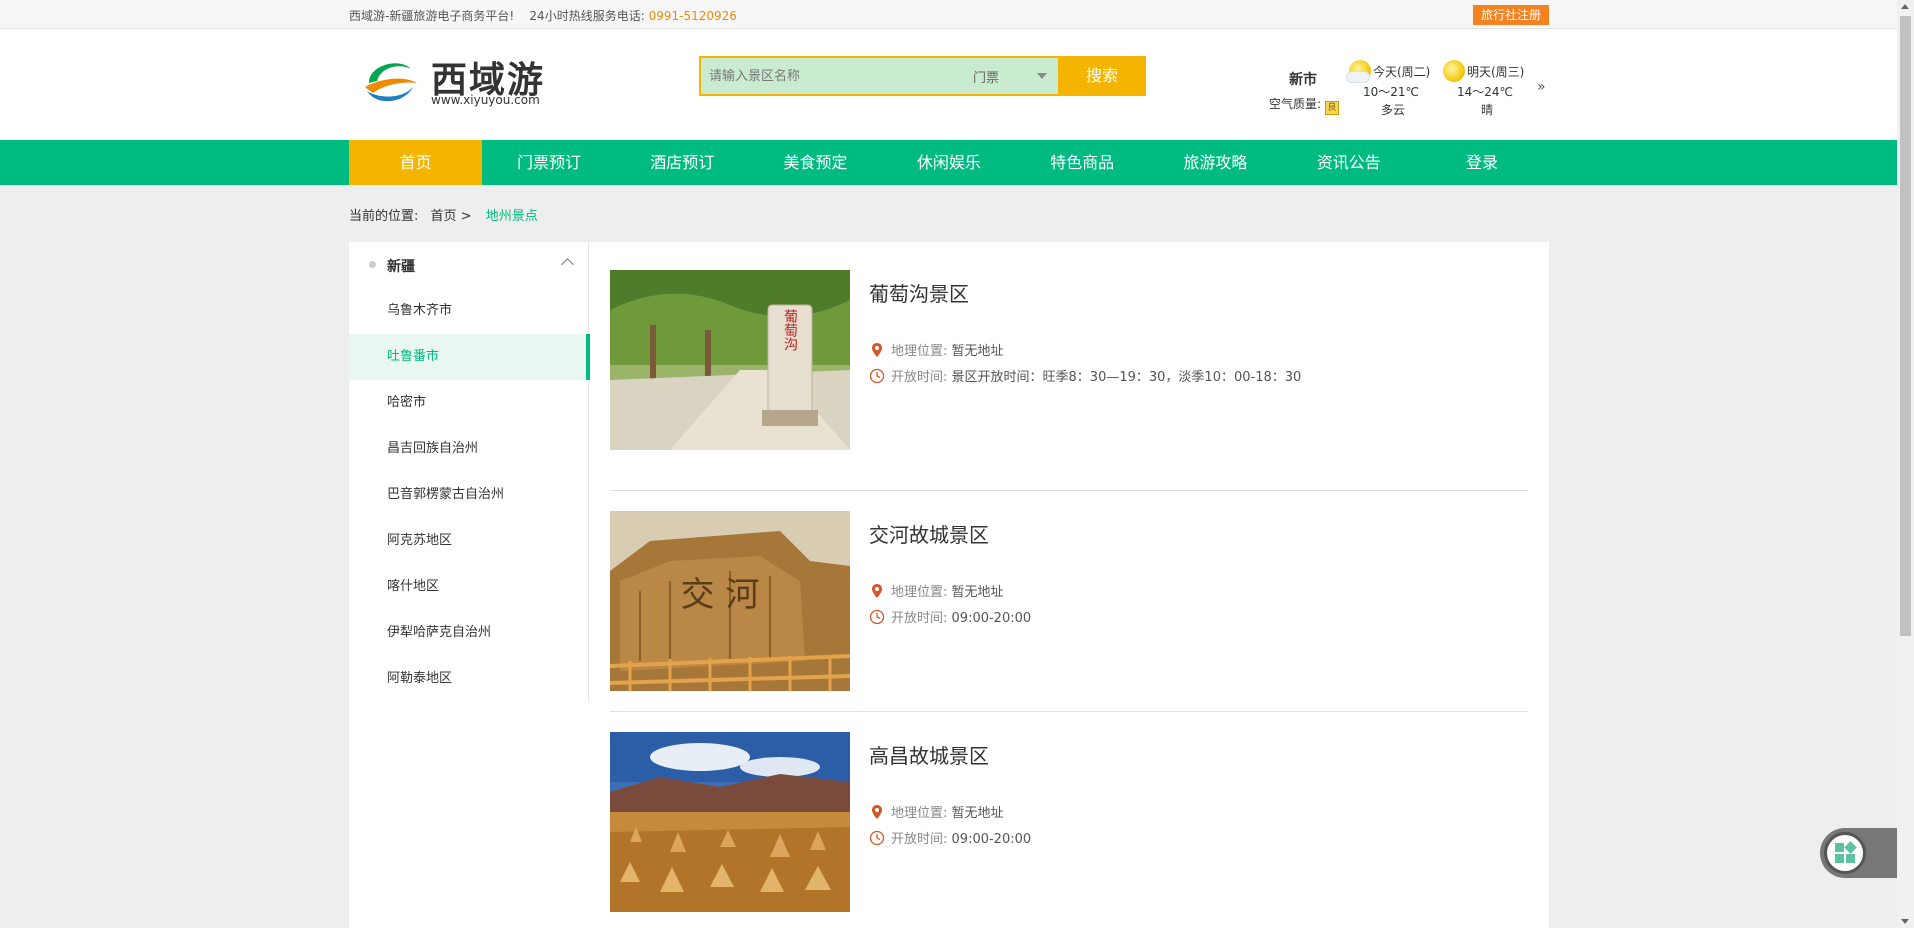 The width and height of the screenshot is (1914, 928). I want to click on widget-ring, so click(1845, 853).